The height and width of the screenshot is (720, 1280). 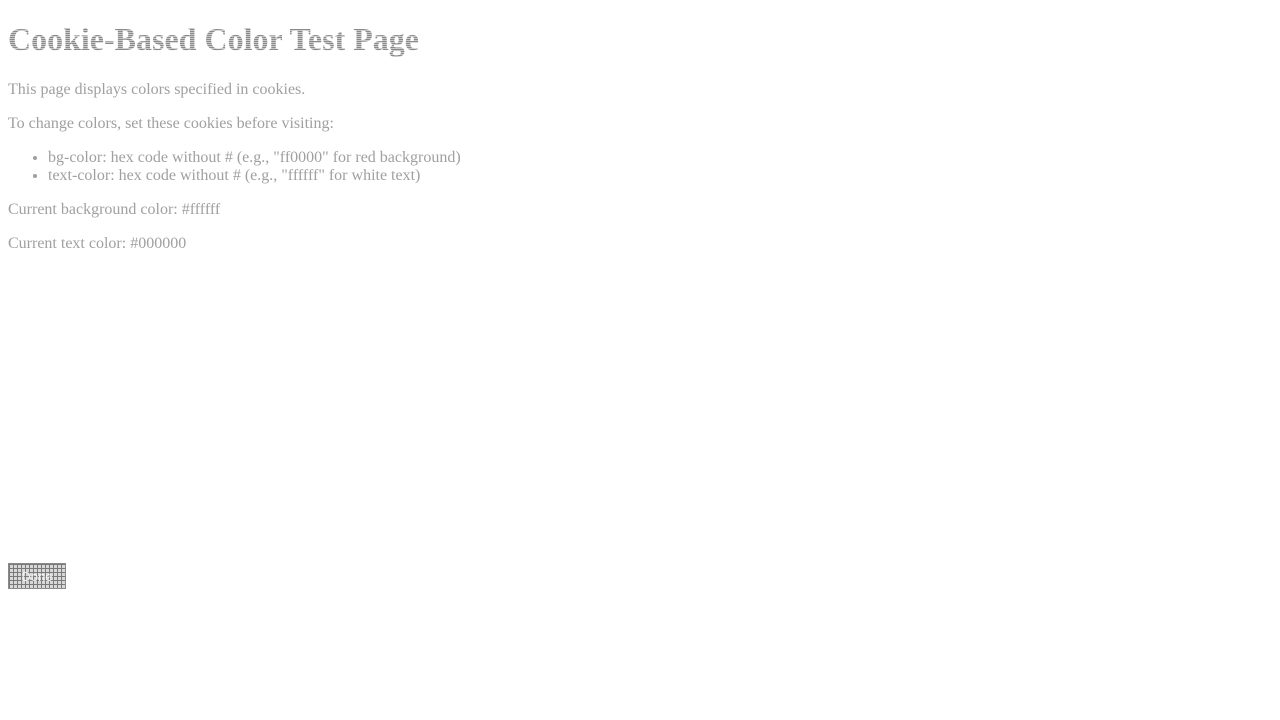 I want to click on page-title: Cookie-Based Color Test Page, so click(x=213, y=39).